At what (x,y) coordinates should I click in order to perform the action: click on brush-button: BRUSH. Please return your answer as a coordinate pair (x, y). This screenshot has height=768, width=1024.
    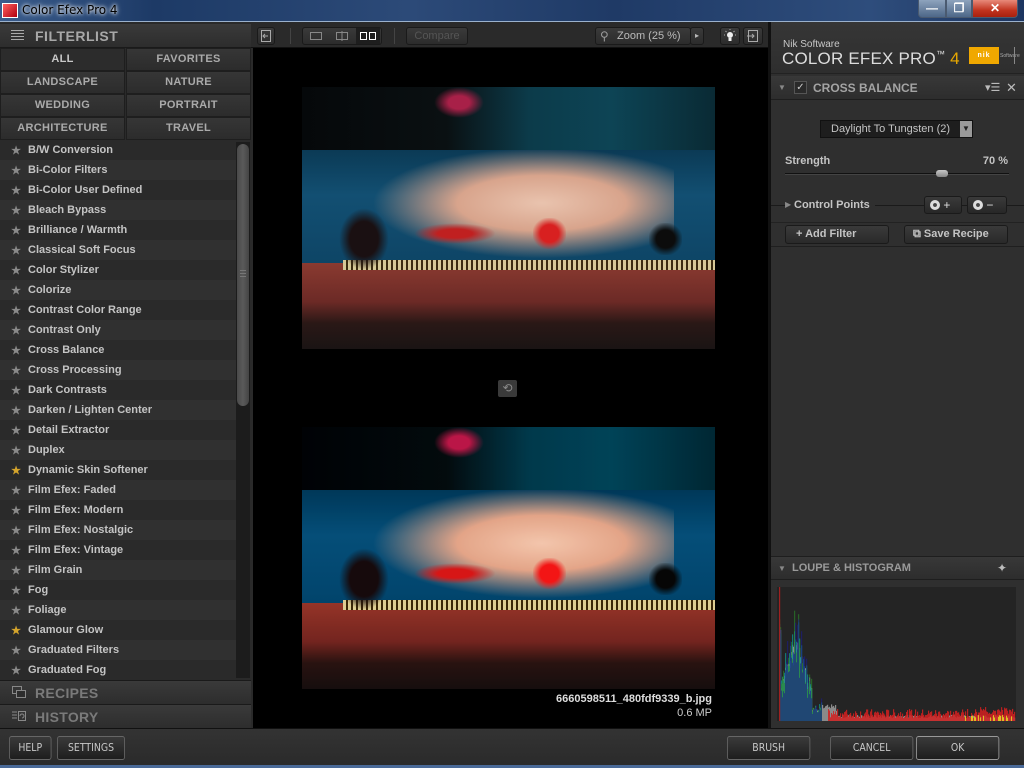
    Looking at the image, I should click on (769, 748).